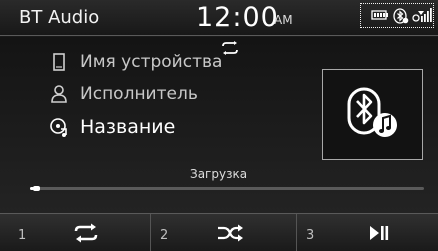 This screenshot has height=251, width=438. I want to click on source-title: BT Audio, so click(59, 17).